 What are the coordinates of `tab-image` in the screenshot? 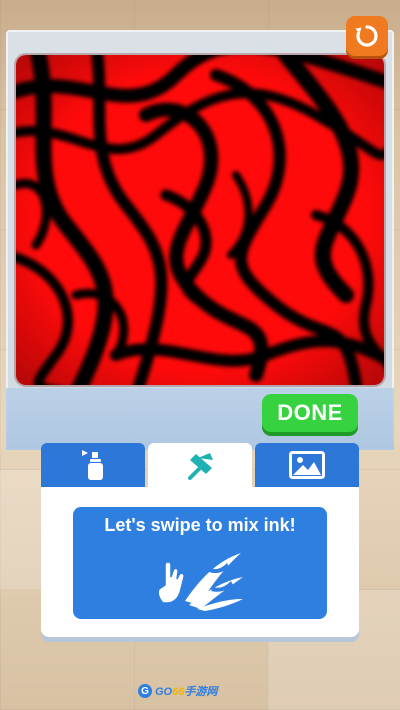 It's located at (307, 465).